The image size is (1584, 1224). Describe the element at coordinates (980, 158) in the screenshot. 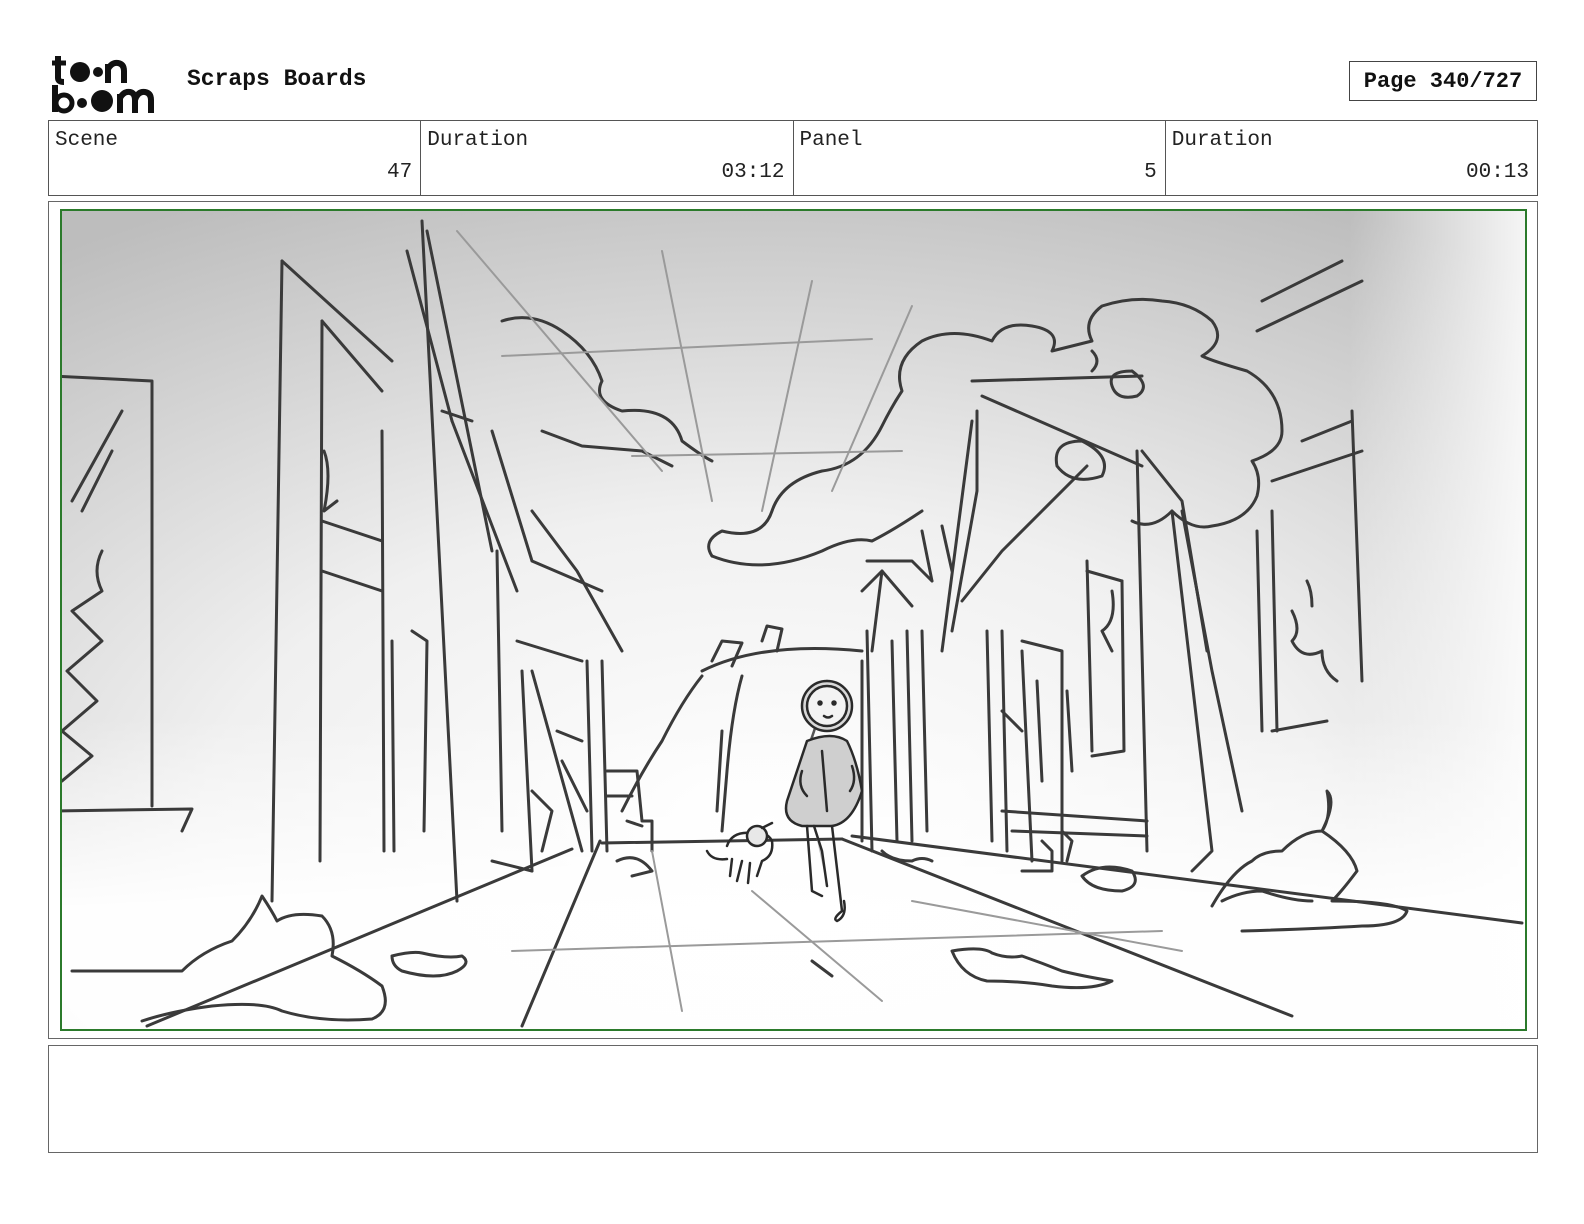

I see `panel-cell: Panel 5` at that location.